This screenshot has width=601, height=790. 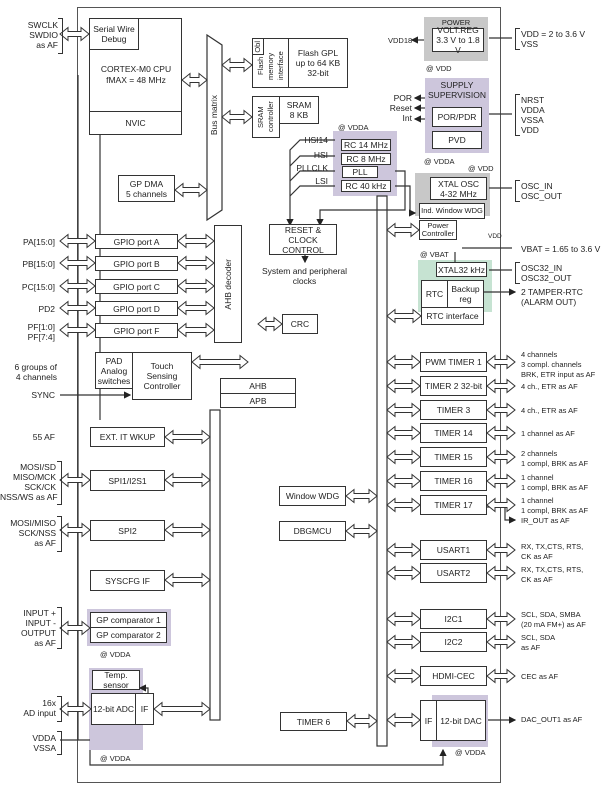 I want to click on supply-title-line1: SUPPLY, so click(x=457, y=85).